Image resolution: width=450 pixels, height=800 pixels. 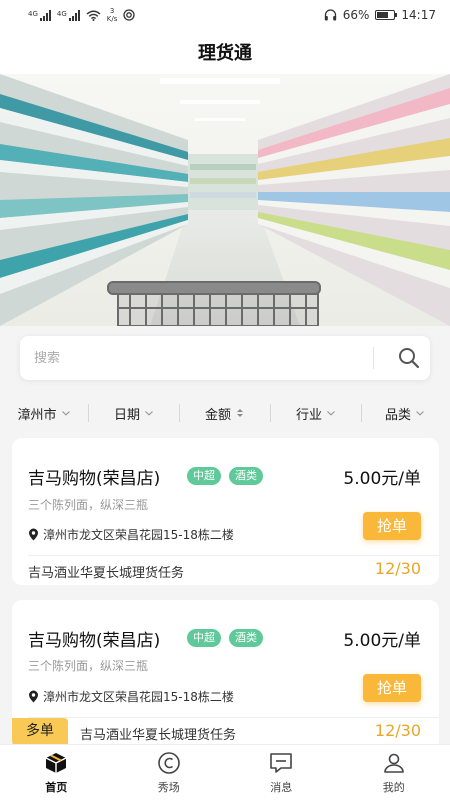 I want to click on app-header: 理货通, so click(x=225, y=52).